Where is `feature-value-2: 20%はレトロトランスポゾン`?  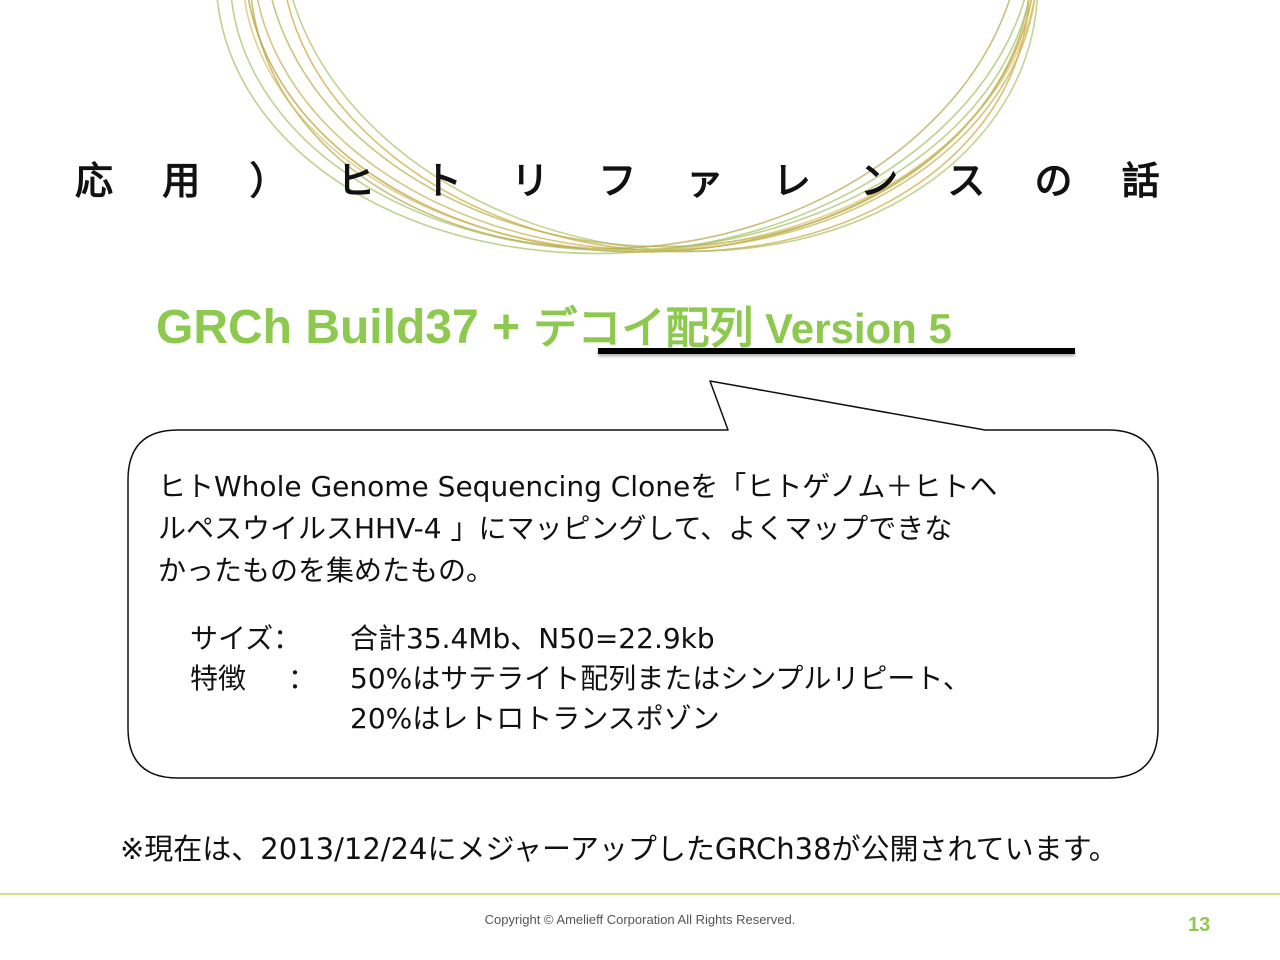
feature-value-2: 20%はレトロトランスポゾン is located at coordinates (535, 718).